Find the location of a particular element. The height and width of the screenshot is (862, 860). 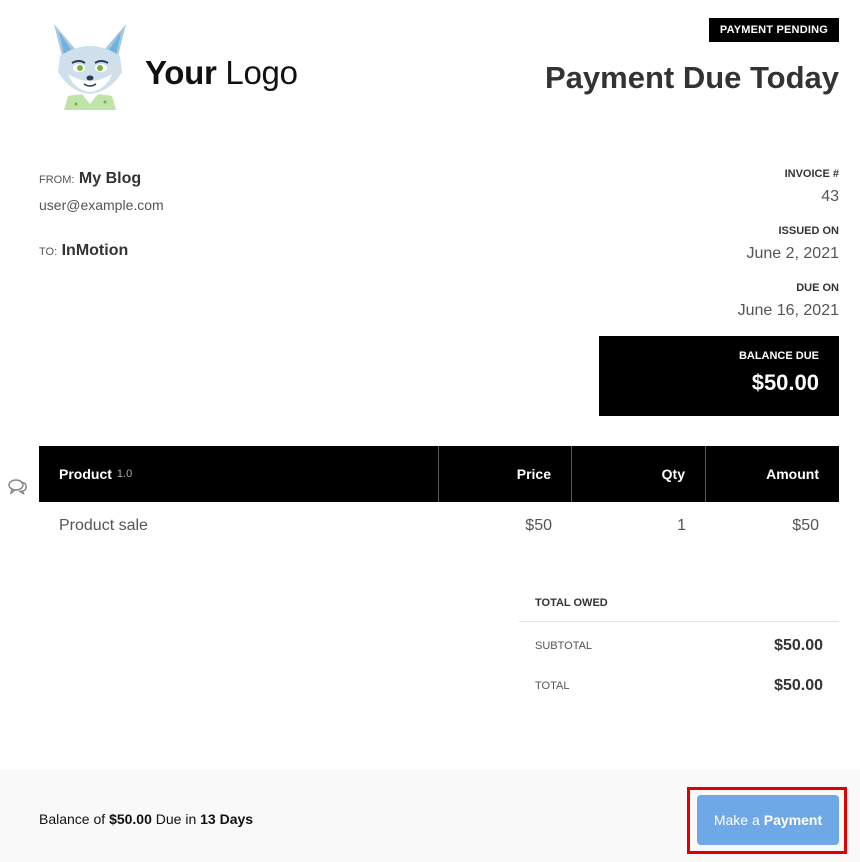

to-name: InMotion is located at coordinates (95, 250).